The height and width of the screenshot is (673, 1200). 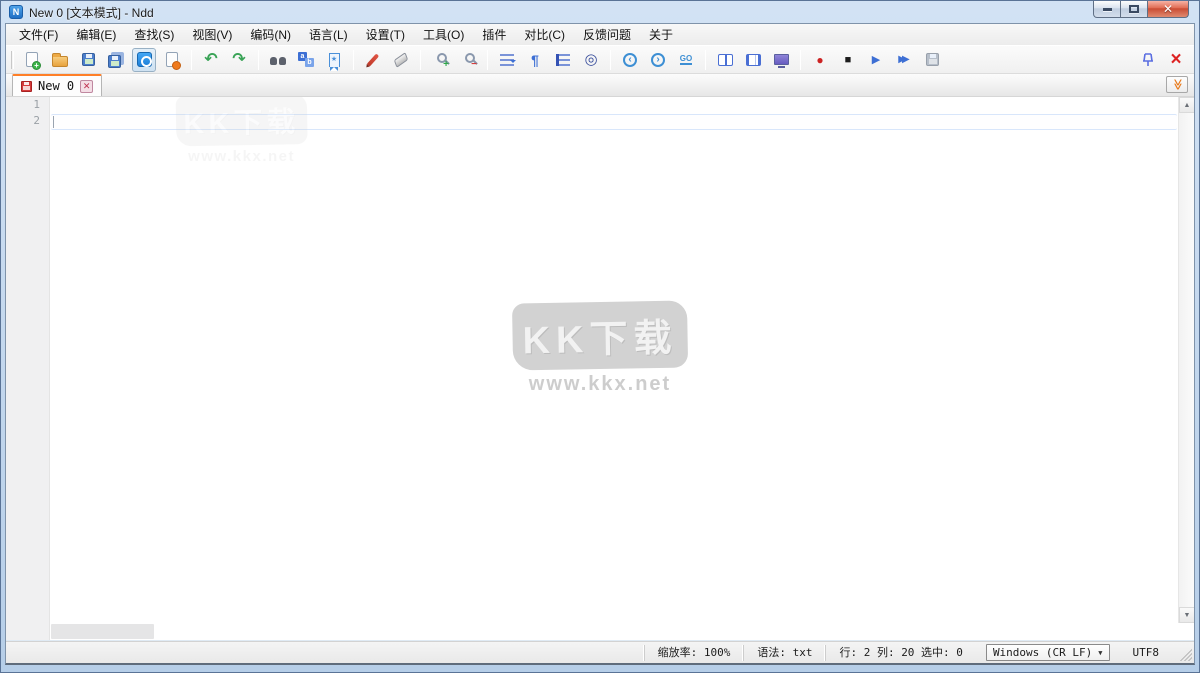 What do you see at coordinates (1176, 60) in the screenshot?
I see `close-toolbar-button: ×` at bounding box center [1176, 60].